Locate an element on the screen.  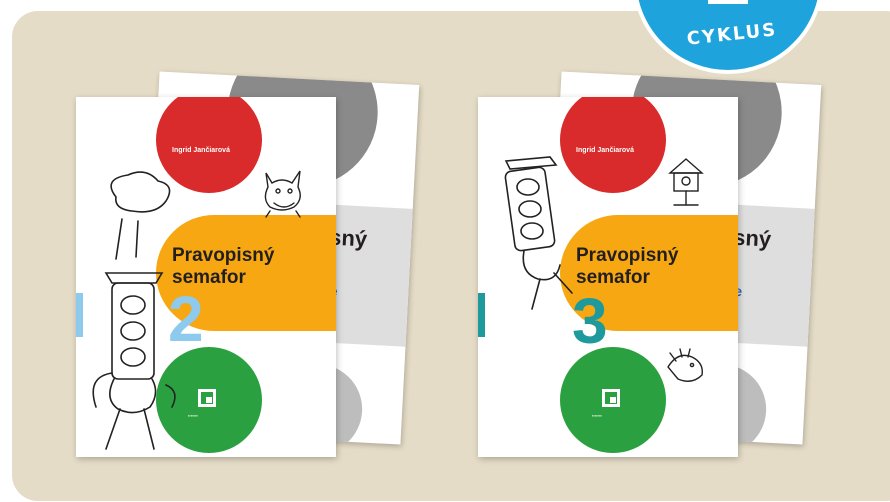
birdhouse-illustration is located at coordinates (686, 182).